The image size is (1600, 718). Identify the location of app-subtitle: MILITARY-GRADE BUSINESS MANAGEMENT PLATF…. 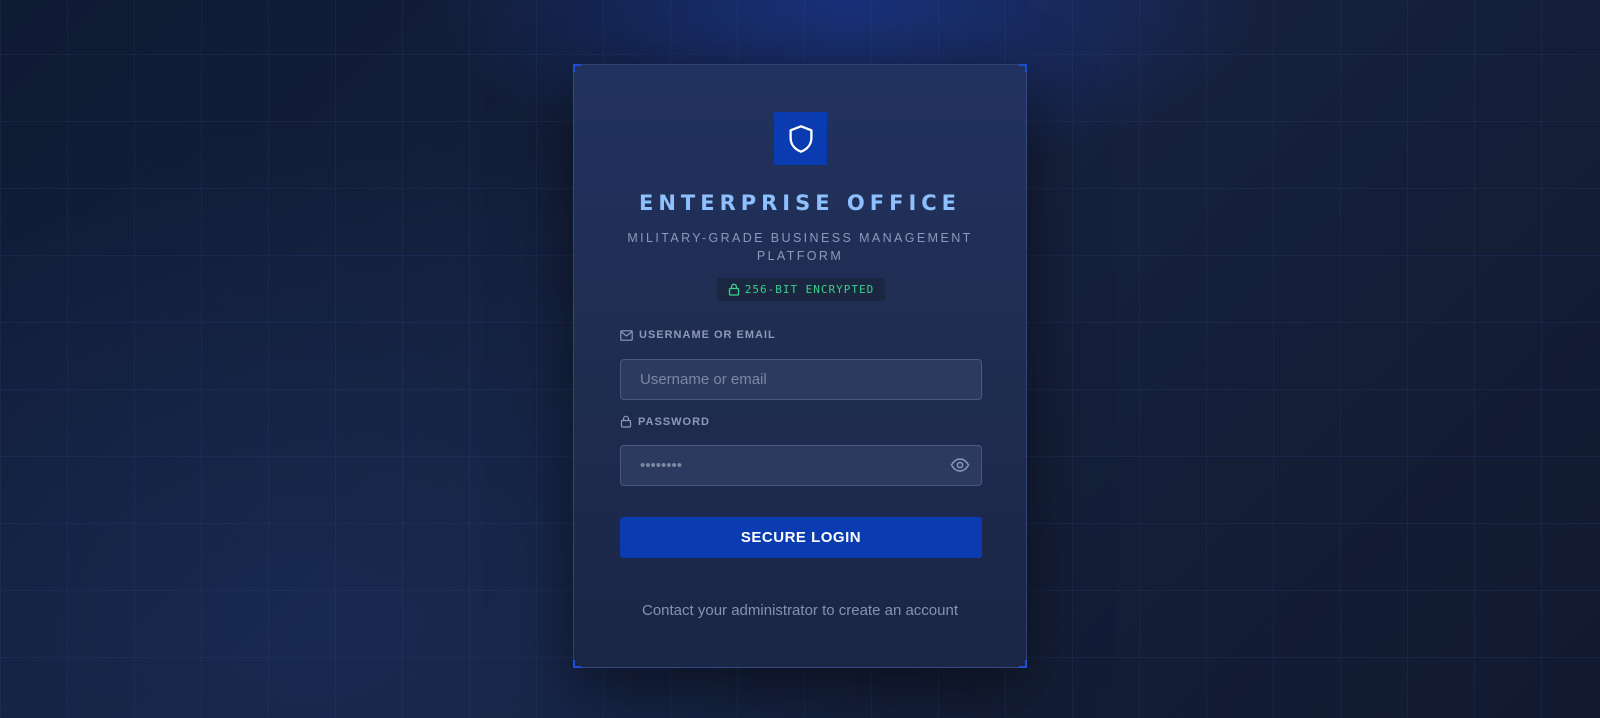
(800, 247).